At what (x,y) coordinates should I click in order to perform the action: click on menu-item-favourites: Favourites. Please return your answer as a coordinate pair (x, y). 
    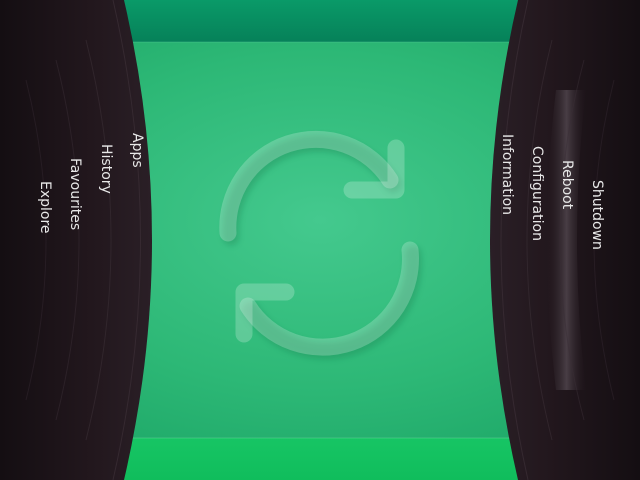
    Looking at the image, I should click on (75, 194).